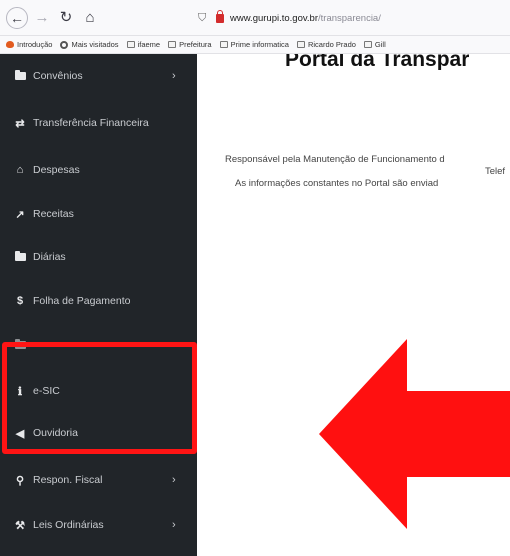 The image size is (510, 556). What do you see at coordinates (20, 480) in the screenshot?
I see `search-icon: ⚲` at bounding box center [20, 480].